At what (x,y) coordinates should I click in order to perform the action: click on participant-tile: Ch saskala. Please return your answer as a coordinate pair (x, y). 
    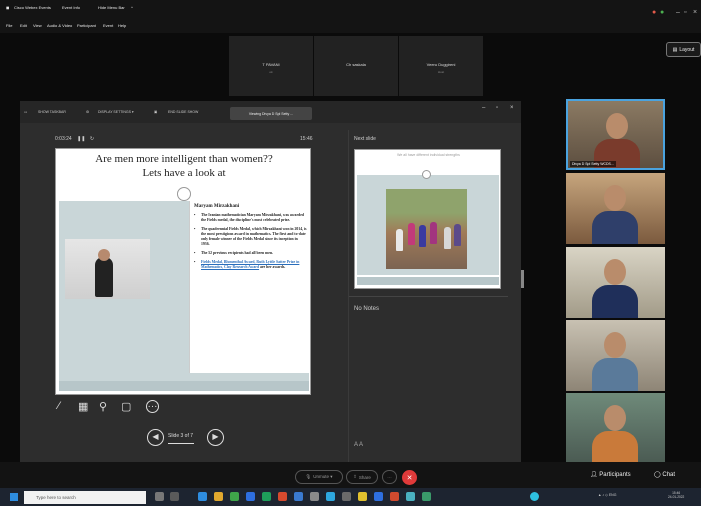
    Looking at the image, I should click on (356, 66).